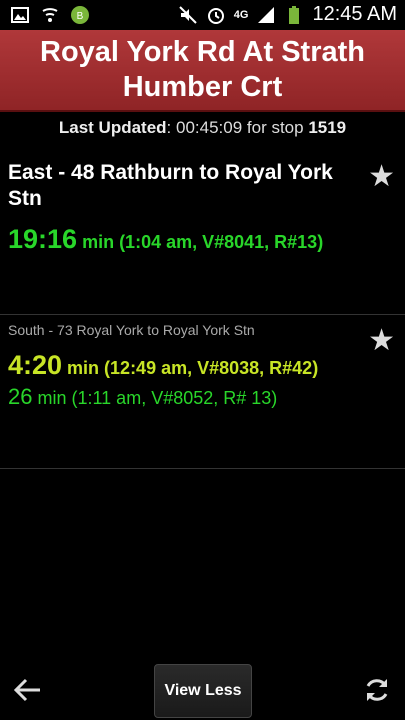 Image resolution: width=405 pixels, height=720 pixels. What do you see at coordinates (241, 14) in the screenshot?
I see `4g-icon: 4G` at bounding box center [241, 14].